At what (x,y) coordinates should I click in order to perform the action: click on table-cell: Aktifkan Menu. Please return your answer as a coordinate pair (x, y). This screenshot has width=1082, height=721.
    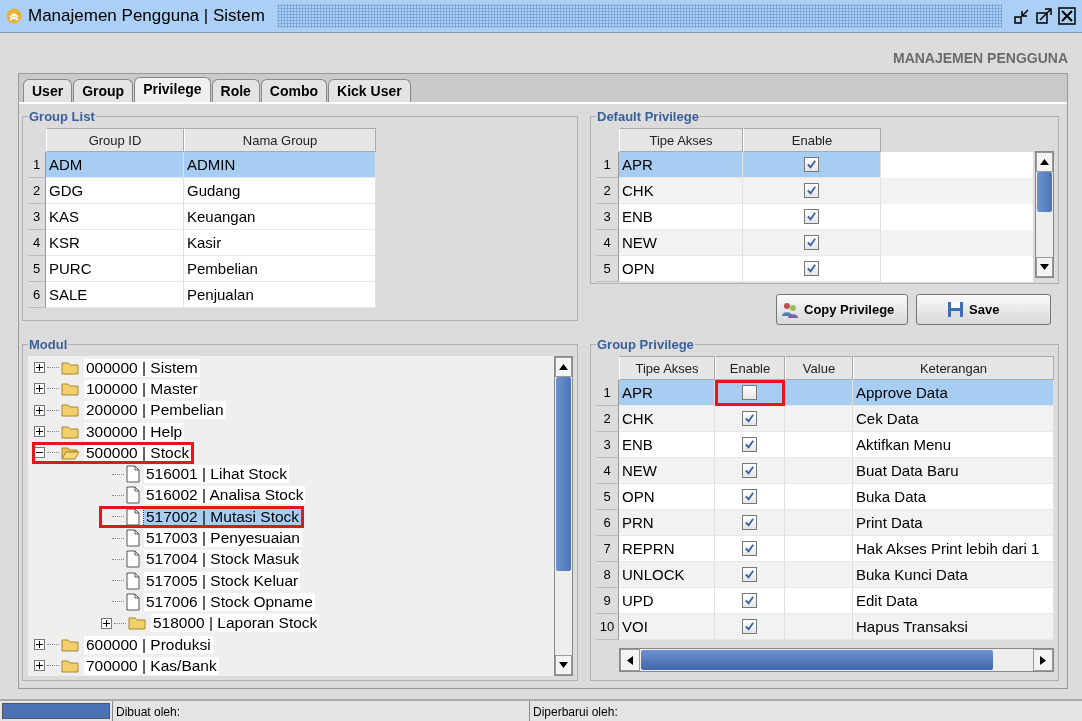
    Looking at the image, I should click on (953, 445).